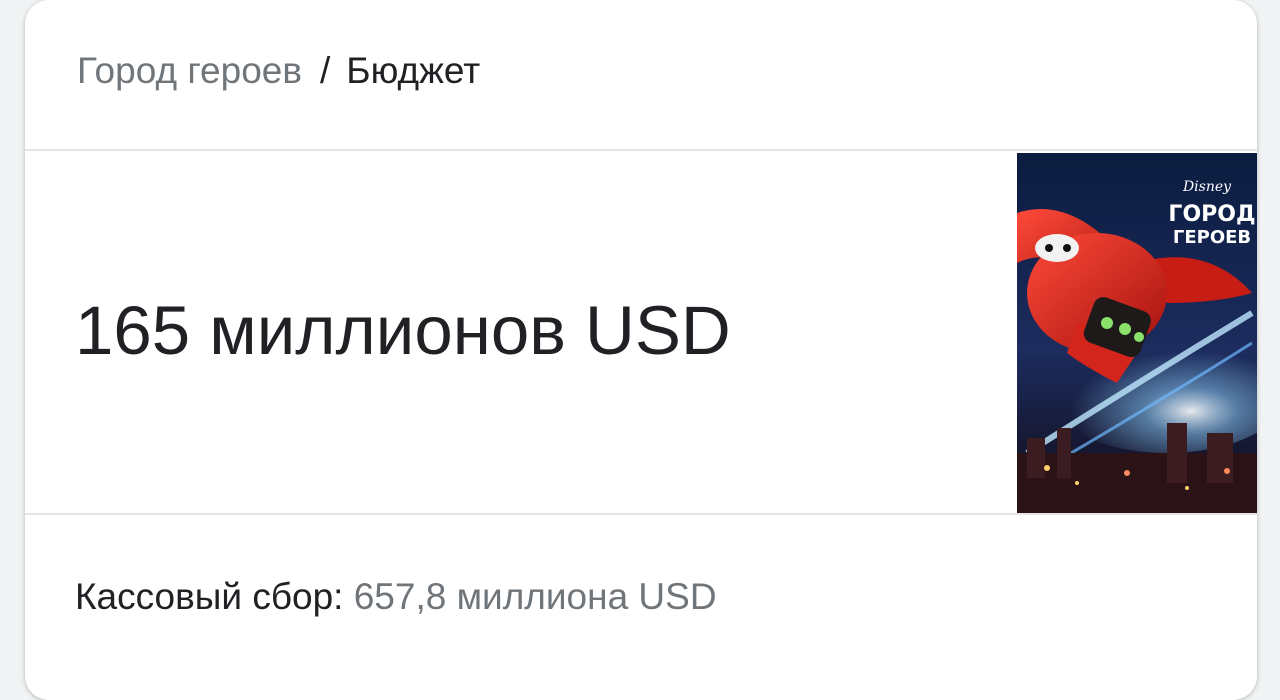  What do you see at coordinates (1137, 333) in the screenshot?
I see `movie-poster-image: Disney ГОРОД ГЕРОЕВ` at bounding box center [1137, 333].